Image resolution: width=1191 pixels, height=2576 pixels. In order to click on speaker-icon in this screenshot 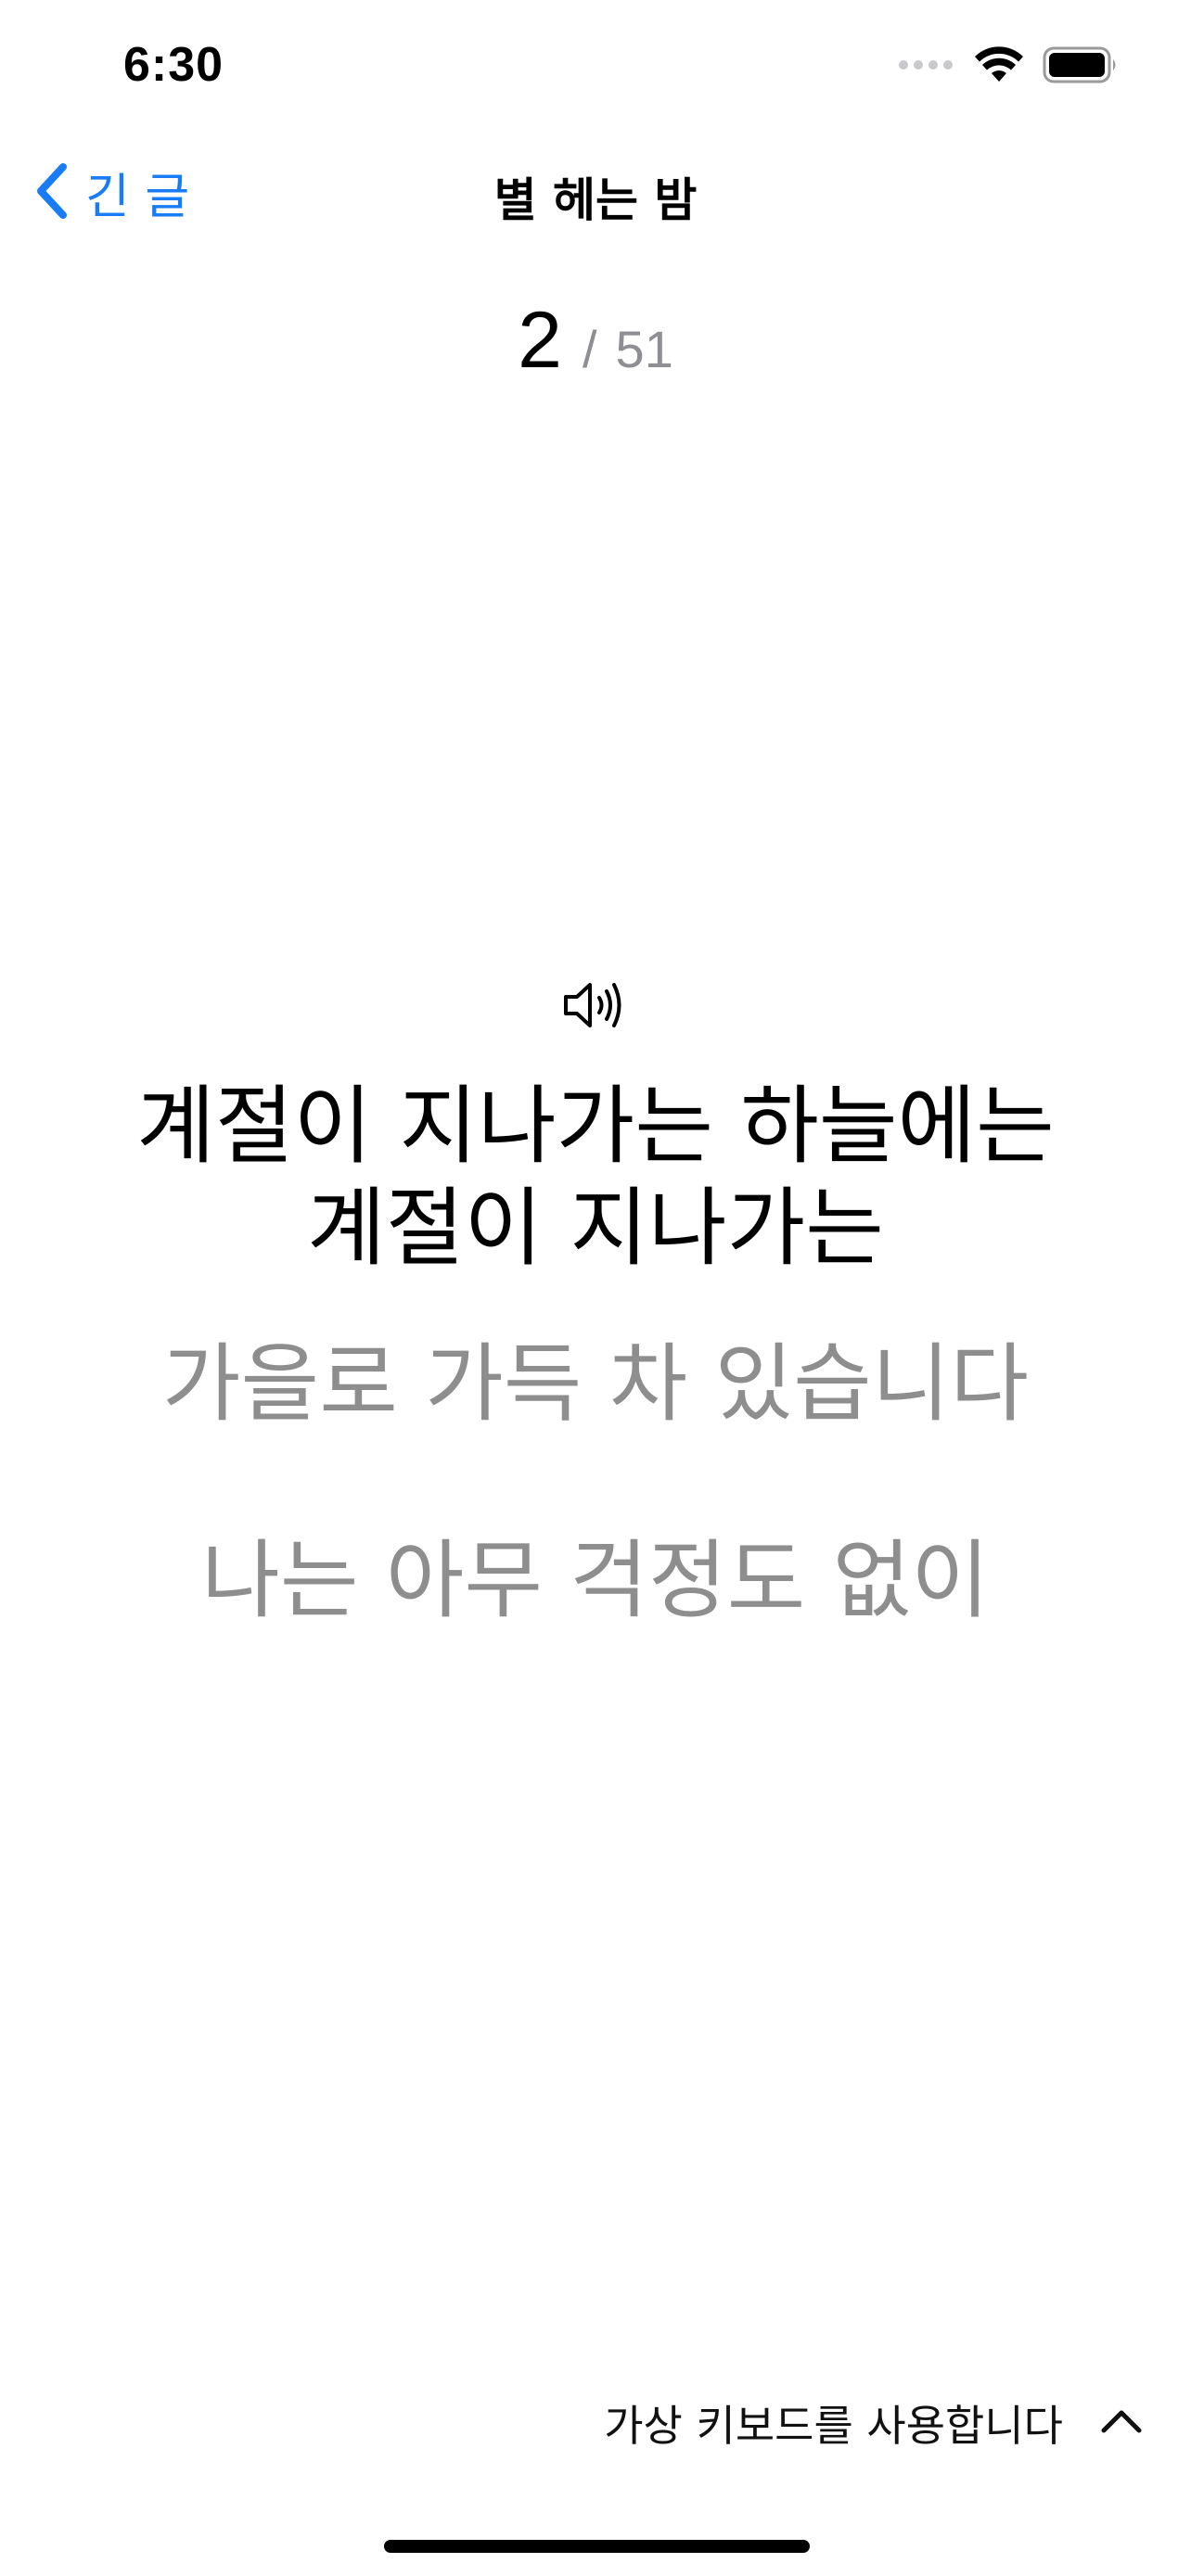, I will do `click(595, 1009)`.